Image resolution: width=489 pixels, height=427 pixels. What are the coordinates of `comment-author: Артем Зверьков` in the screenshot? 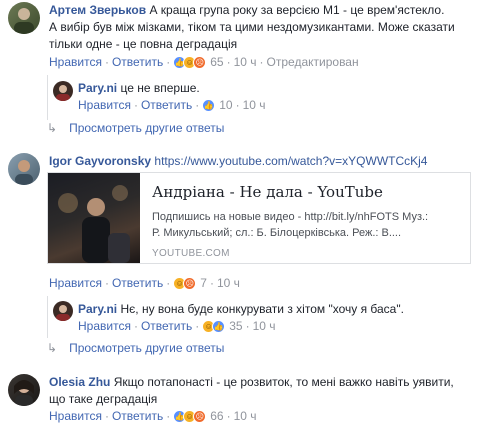 It's located at (97, 10).